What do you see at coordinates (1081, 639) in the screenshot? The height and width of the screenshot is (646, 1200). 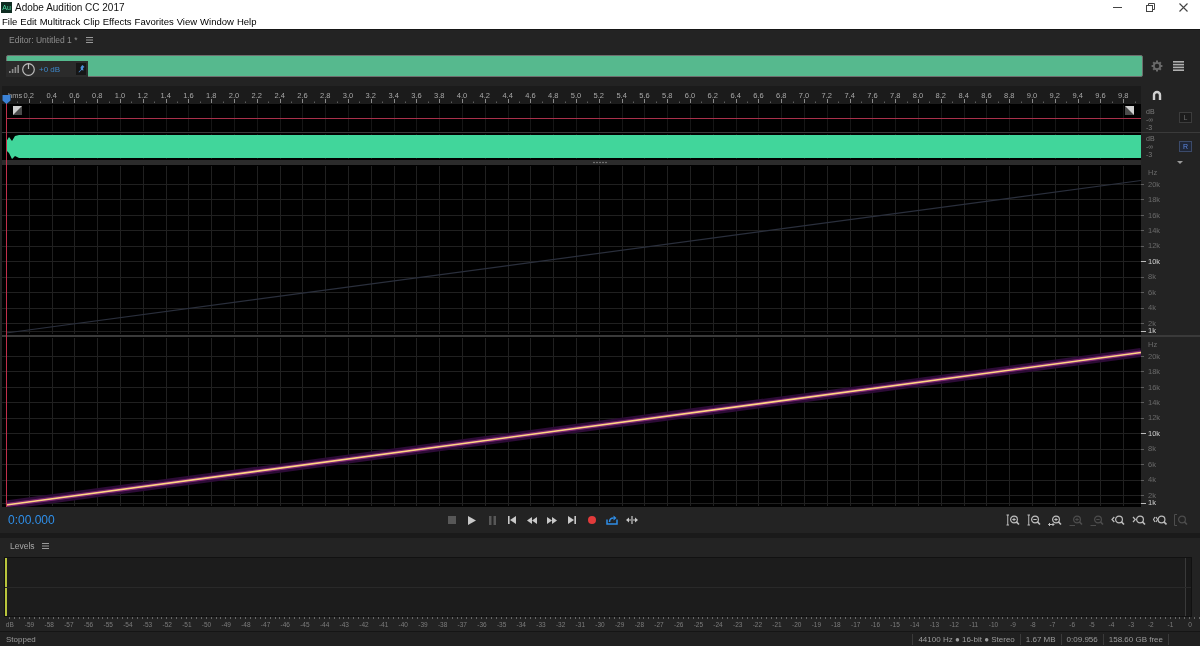 I see `status-item: 0:09.956` at bounding box center [1081, 639].